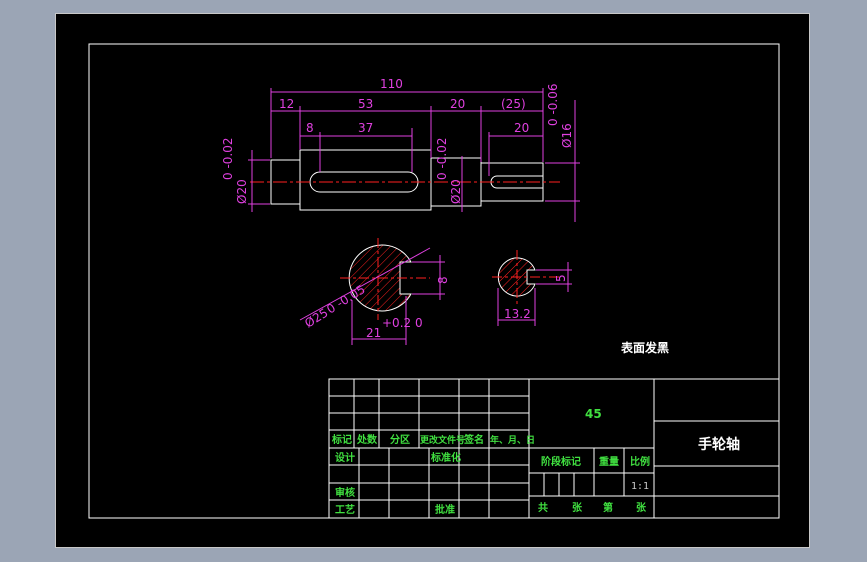 The width and height of the screenshot is (867, 562). I want to click on dim-dia-left: Ø20, so click(242, 191).